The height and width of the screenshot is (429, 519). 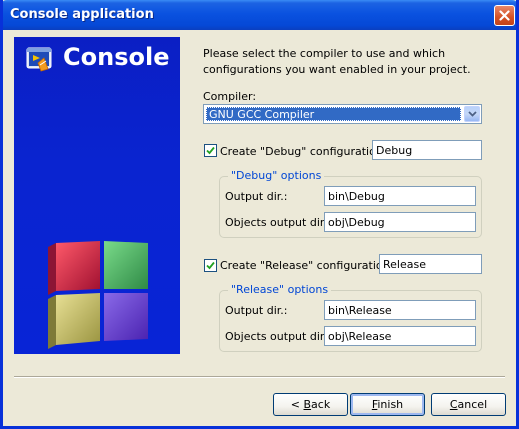 I want to click on close-button, so click(x=504, y=15).